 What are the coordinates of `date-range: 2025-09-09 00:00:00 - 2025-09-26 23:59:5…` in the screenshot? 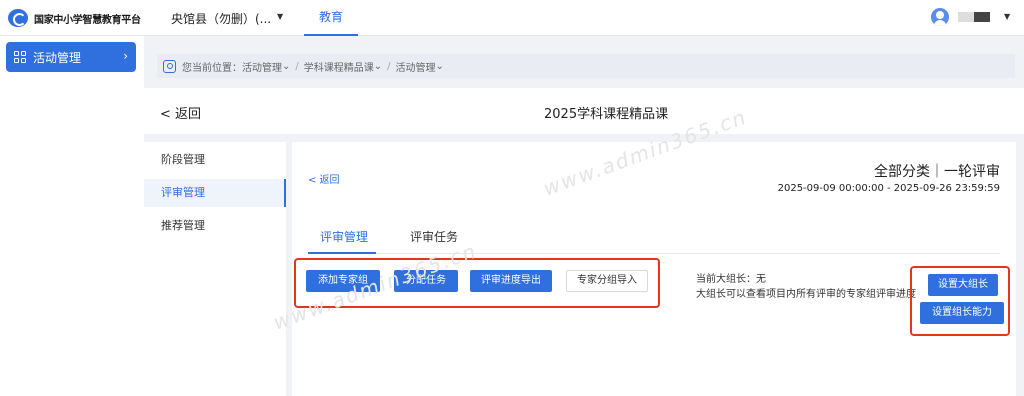 It's located at (888, 188).